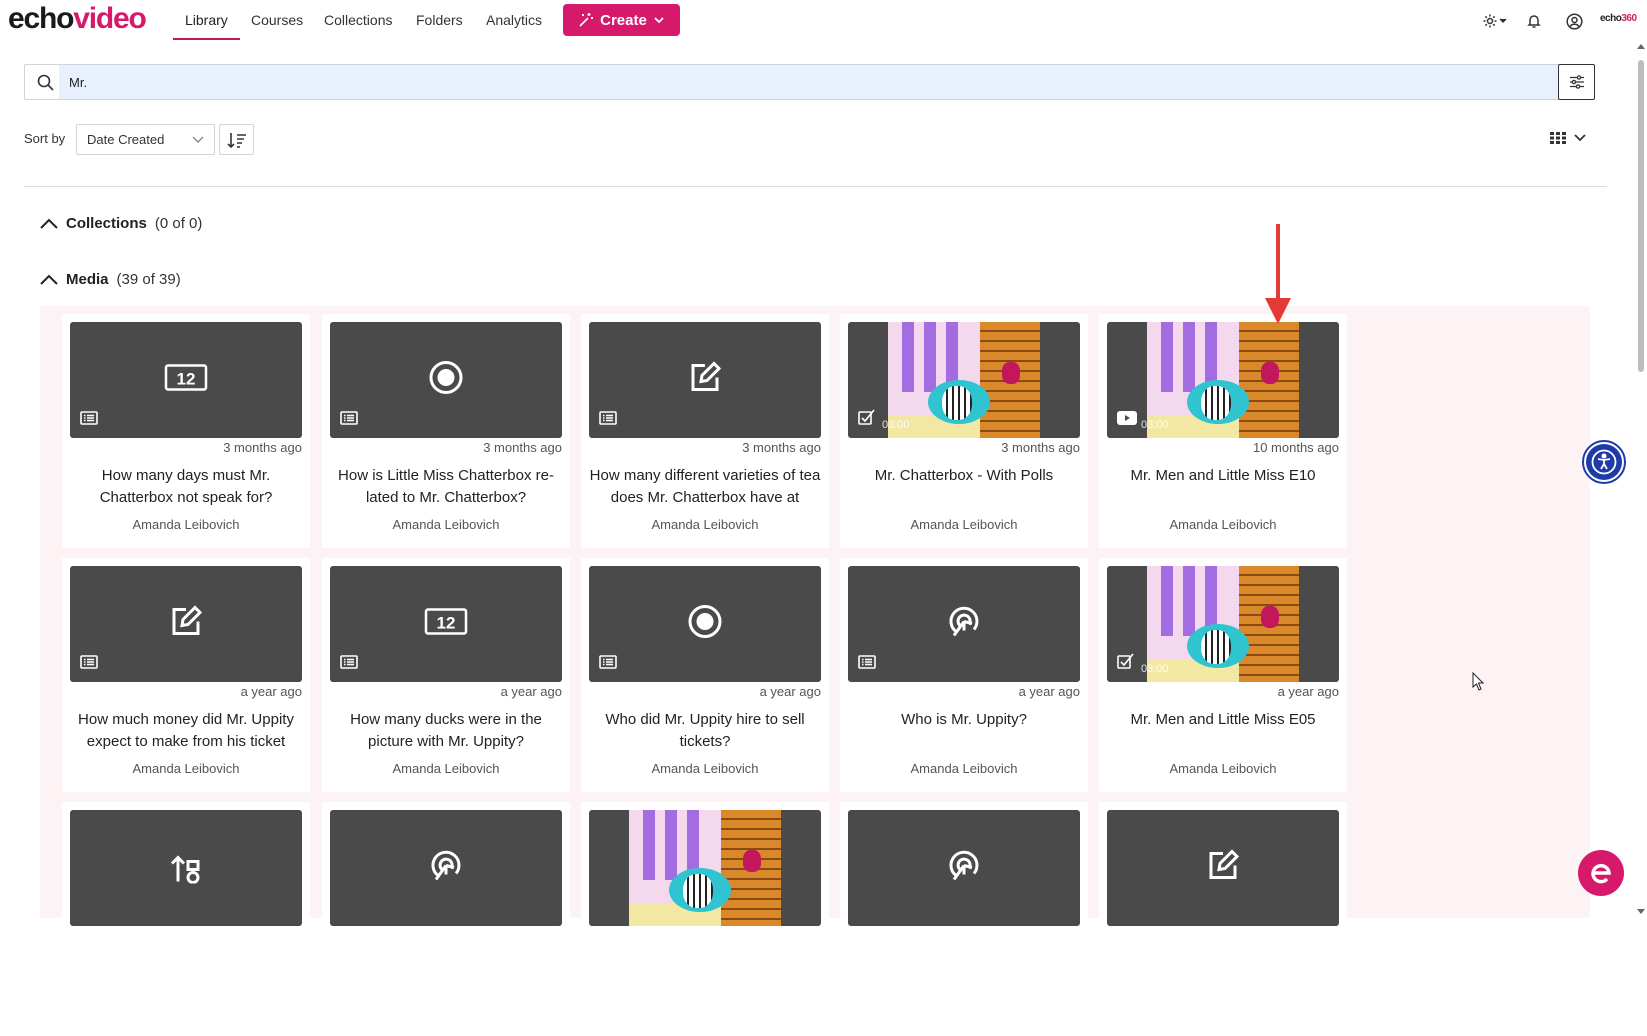 Image resolution: width=1647 pixels, height=1036 pixels. I want to click on media-date: 3 months ago, so click(522, 447).